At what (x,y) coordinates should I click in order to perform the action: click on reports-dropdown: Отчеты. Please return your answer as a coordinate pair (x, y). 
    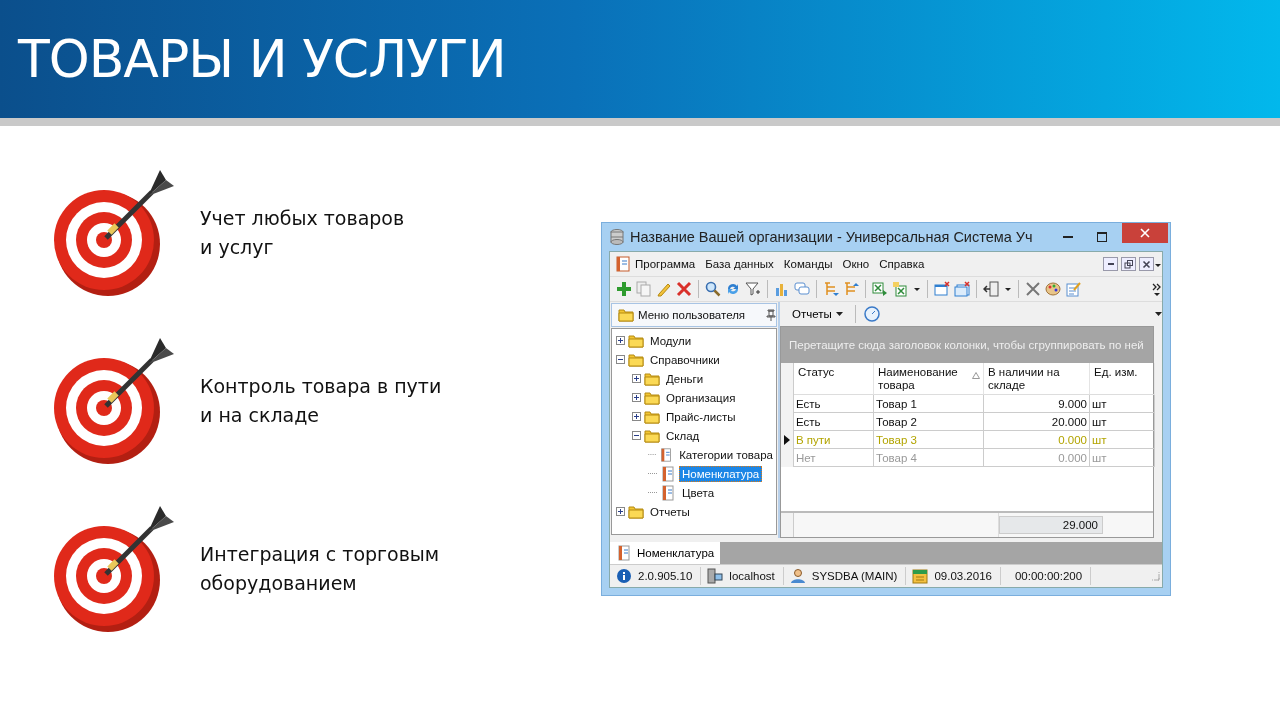
    Looking at the image, I should click on (817, 314).